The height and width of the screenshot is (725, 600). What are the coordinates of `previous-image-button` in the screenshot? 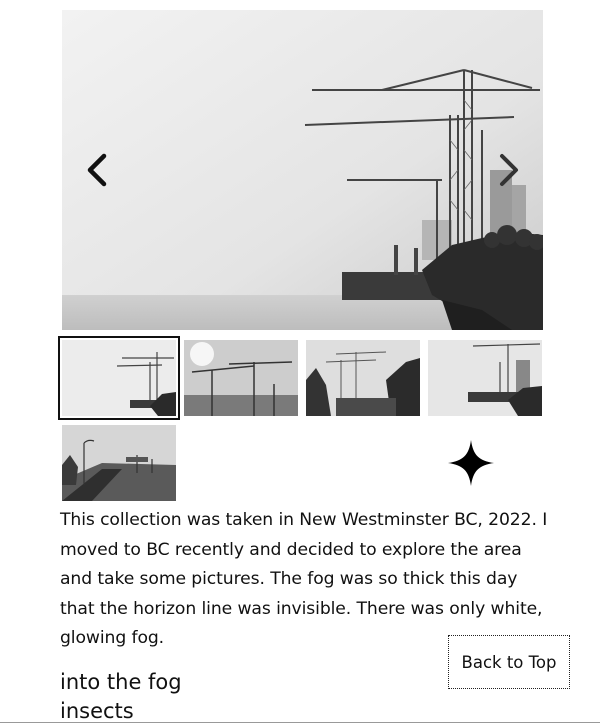 It's located at (97, 170).